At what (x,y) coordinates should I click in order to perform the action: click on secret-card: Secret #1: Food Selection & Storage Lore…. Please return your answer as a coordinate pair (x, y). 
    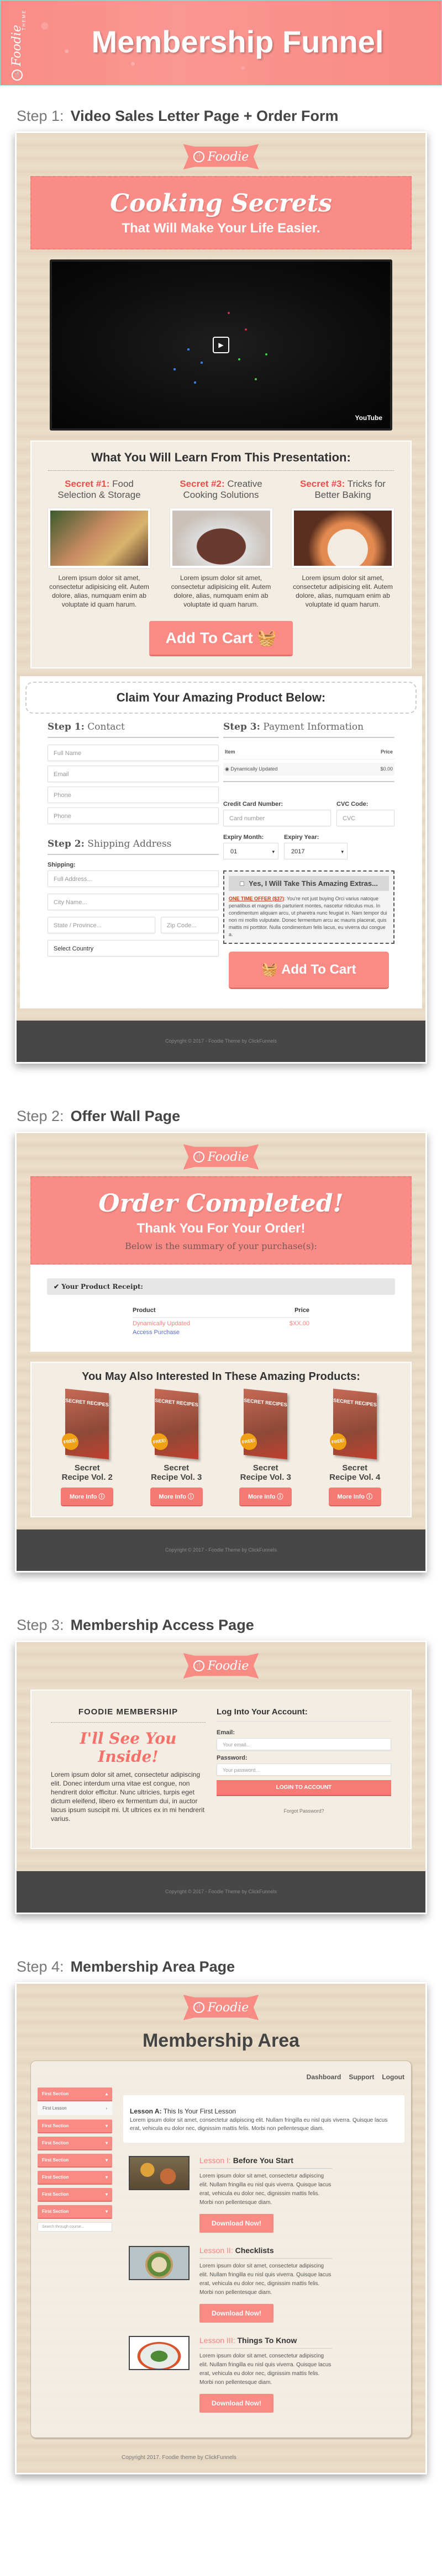
    Looking at the image, I should click on (99, 544).